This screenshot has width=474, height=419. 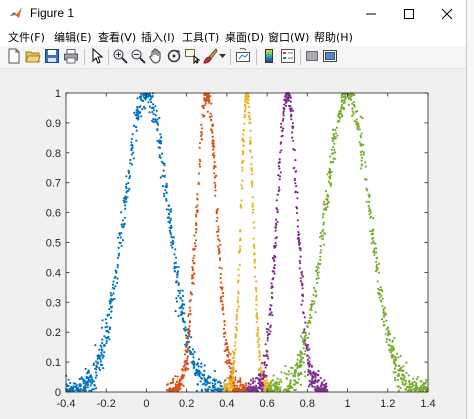 I want to click on rotate-3d-icon, so click(x=174, y=56).